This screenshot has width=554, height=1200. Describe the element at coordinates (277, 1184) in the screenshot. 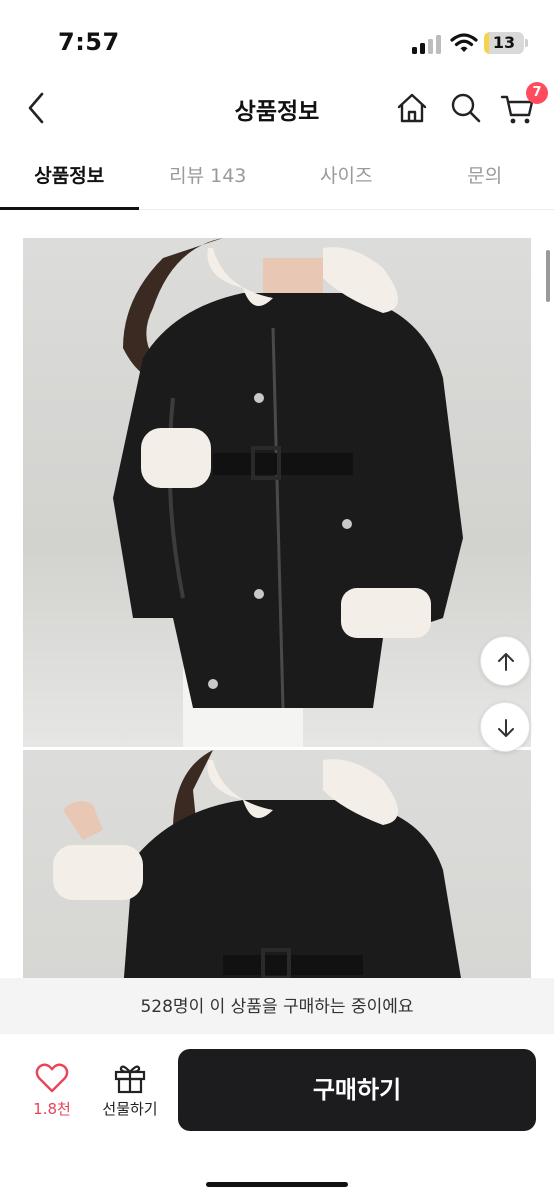

I see `home-indicator` at that location.